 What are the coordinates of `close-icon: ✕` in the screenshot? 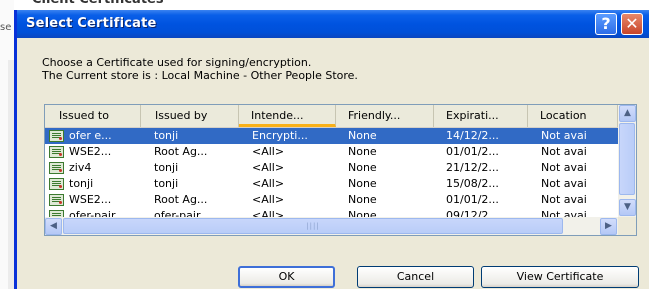 It's located at (632, 24).